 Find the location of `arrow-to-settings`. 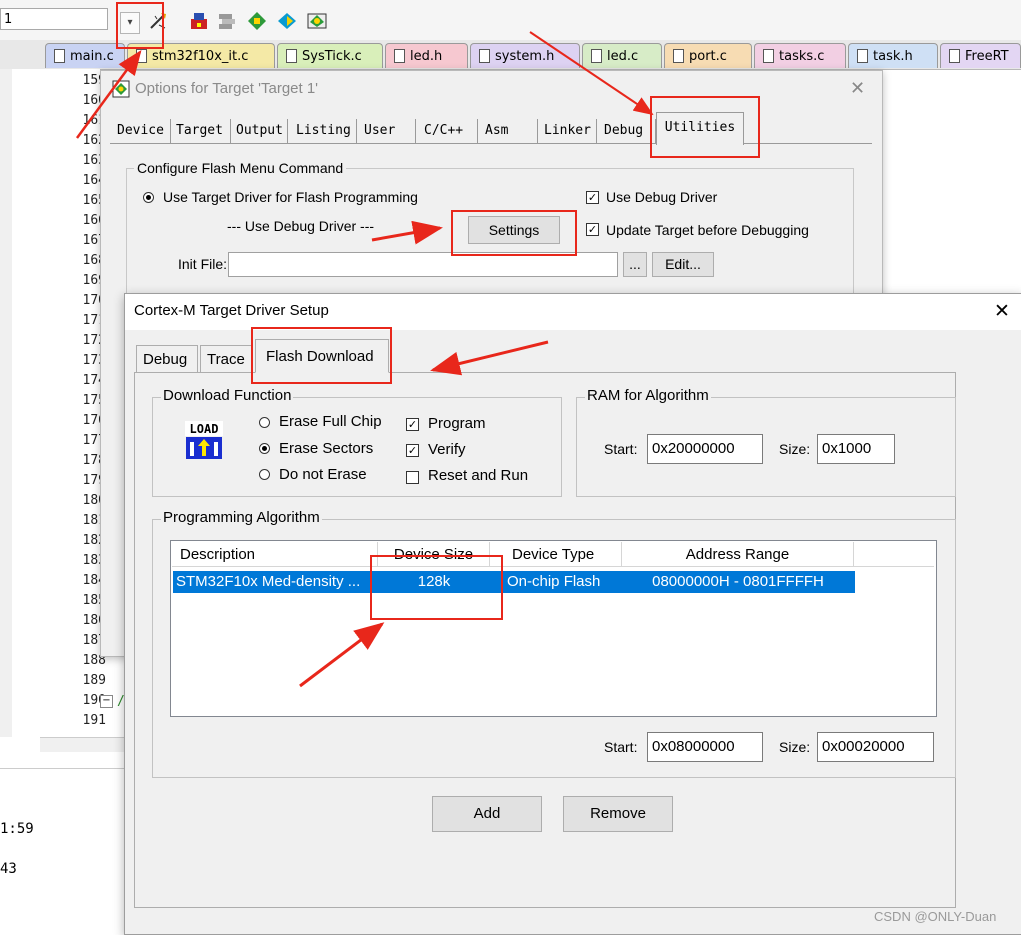

arrow-to-settings is located at coordinates (407, 232).